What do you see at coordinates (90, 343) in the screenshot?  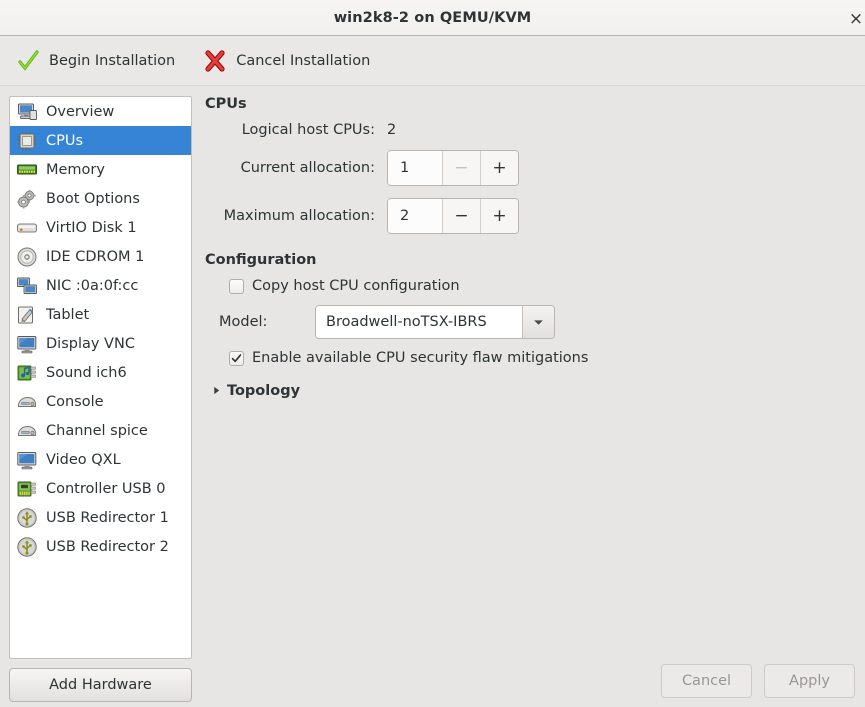 I see `sidebar-item-label: Display VNC` at bounding box center [90, 343].